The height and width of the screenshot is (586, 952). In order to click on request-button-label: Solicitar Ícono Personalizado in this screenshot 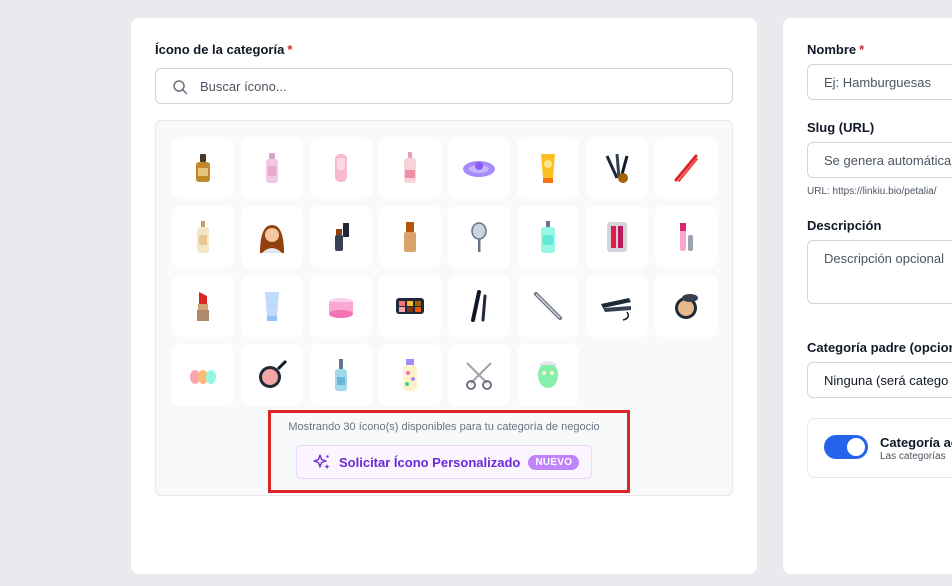, I will do `click(430, 462)`.